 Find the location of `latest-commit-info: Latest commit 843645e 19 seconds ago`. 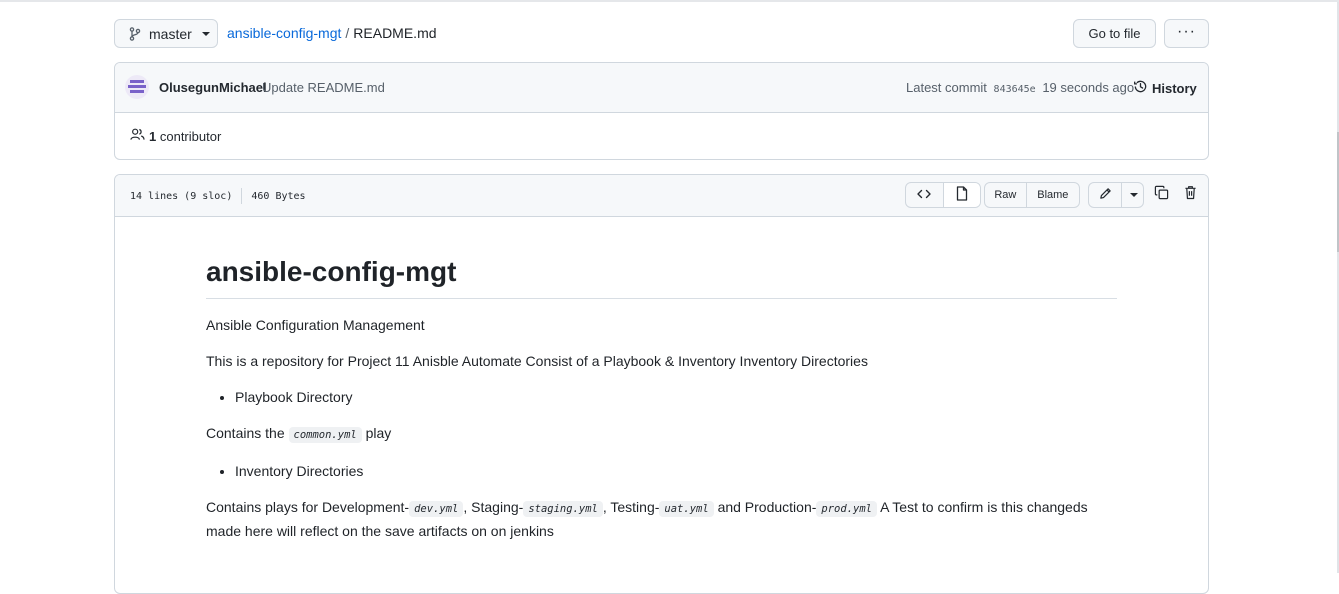

latest-commit-info: Latest commit 843645e 19 seconds ago is located at coordinates (1020, 87).